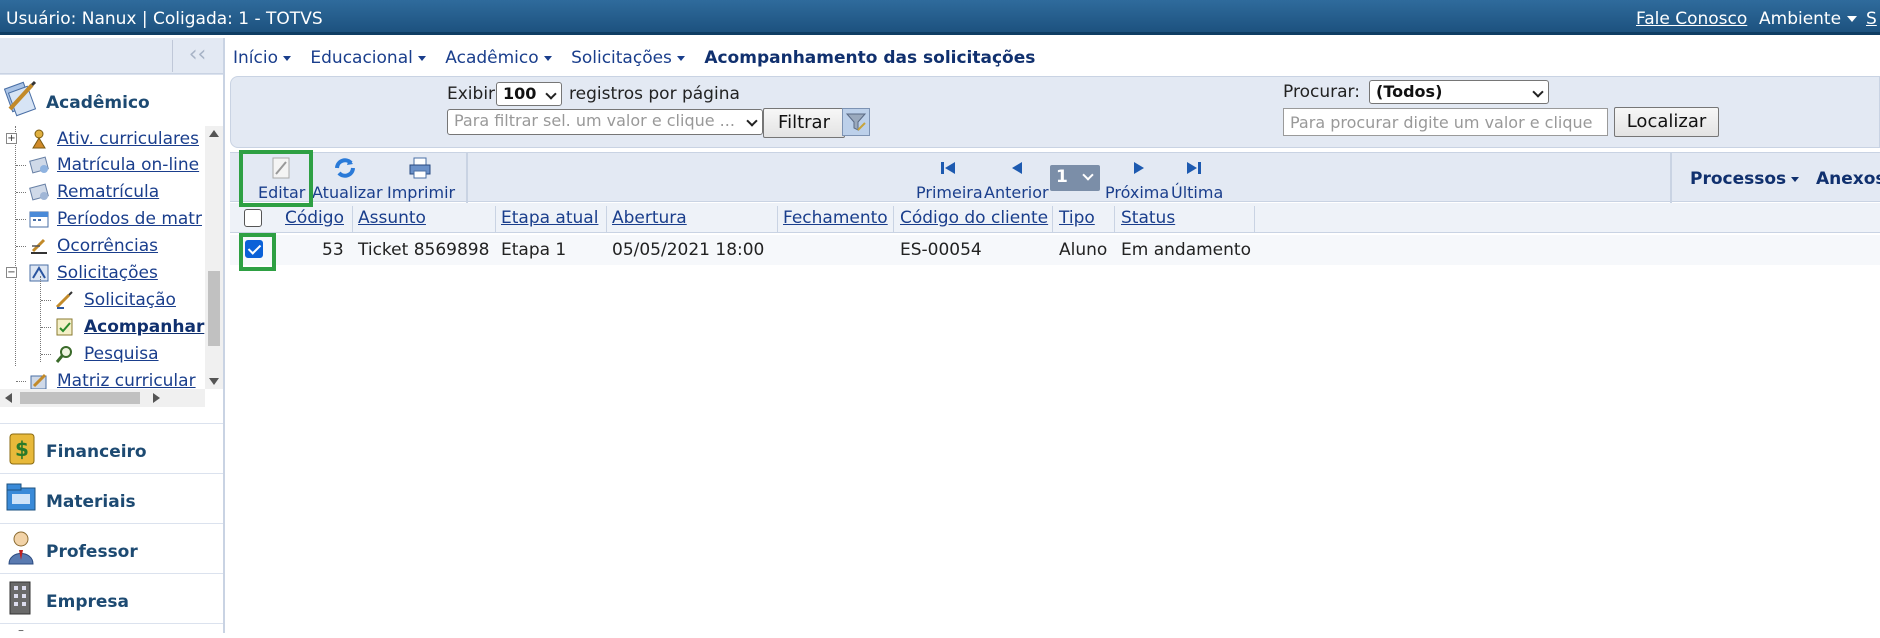 Image resolution: width=1880 pixels, height=638 pixels. Describe the element at coordinates (948, 168) in the screenshot. I see `first-page-icon` at that location.